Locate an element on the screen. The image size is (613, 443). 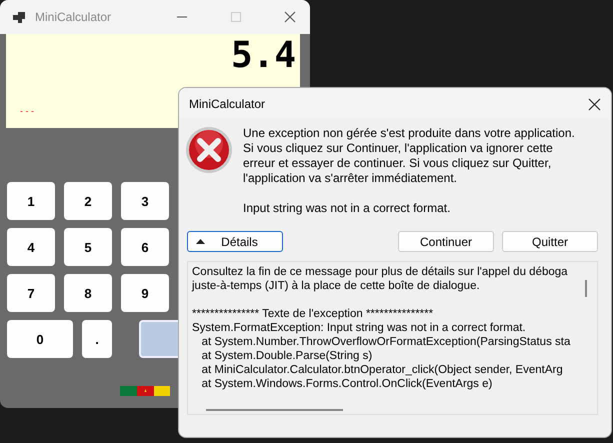
calculator-key: 6 is located at coordinates (145, 247).